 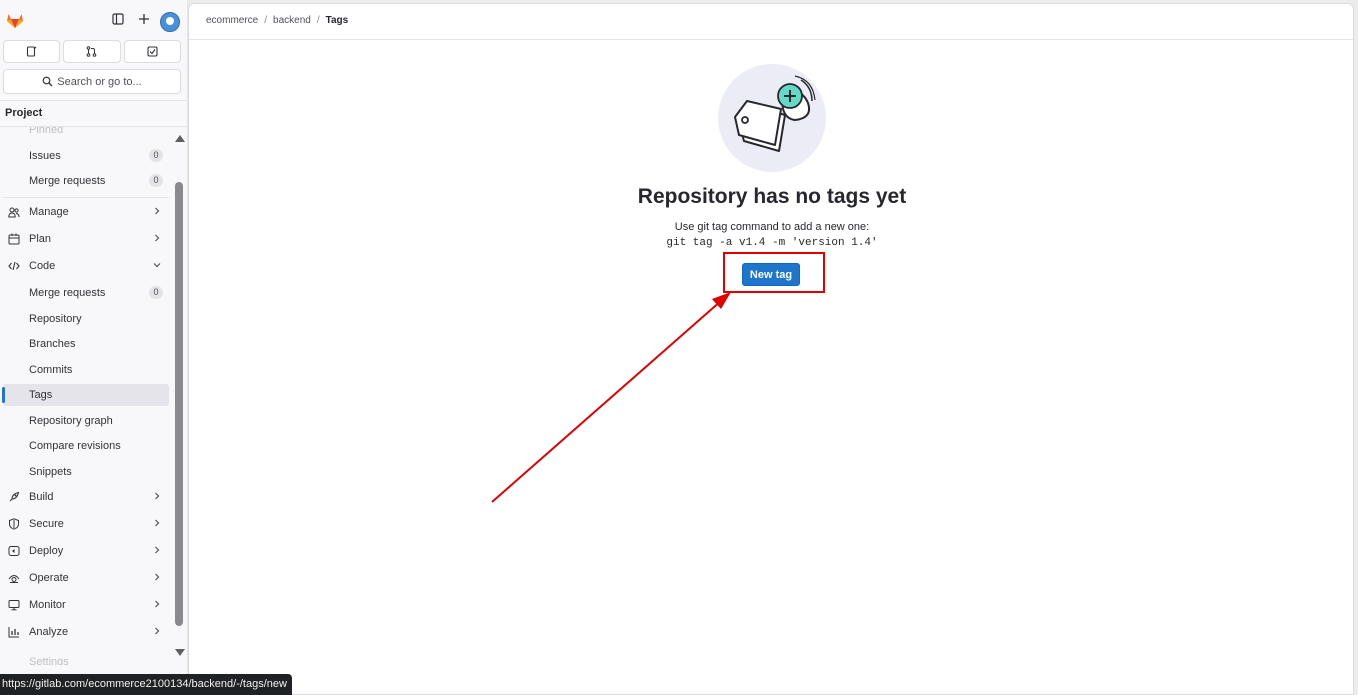 What do you see at coordinates (40, 239) in the screenshot?
I see `sidebar-item-label: Plan` at bounding box center [40, 239].